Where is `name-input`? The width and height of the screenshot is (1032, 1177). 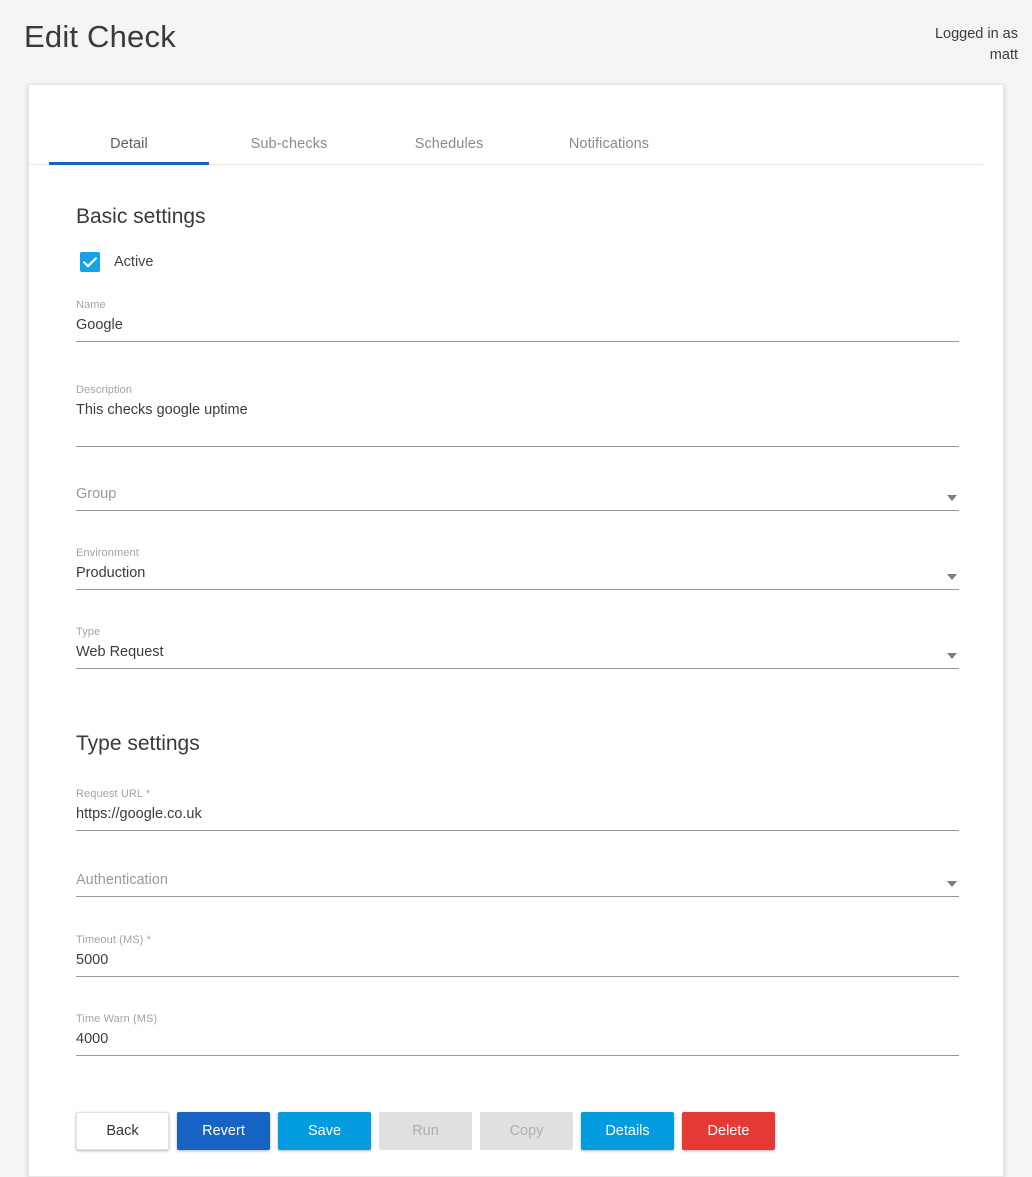
name-input is located at coordinates (517, 327).